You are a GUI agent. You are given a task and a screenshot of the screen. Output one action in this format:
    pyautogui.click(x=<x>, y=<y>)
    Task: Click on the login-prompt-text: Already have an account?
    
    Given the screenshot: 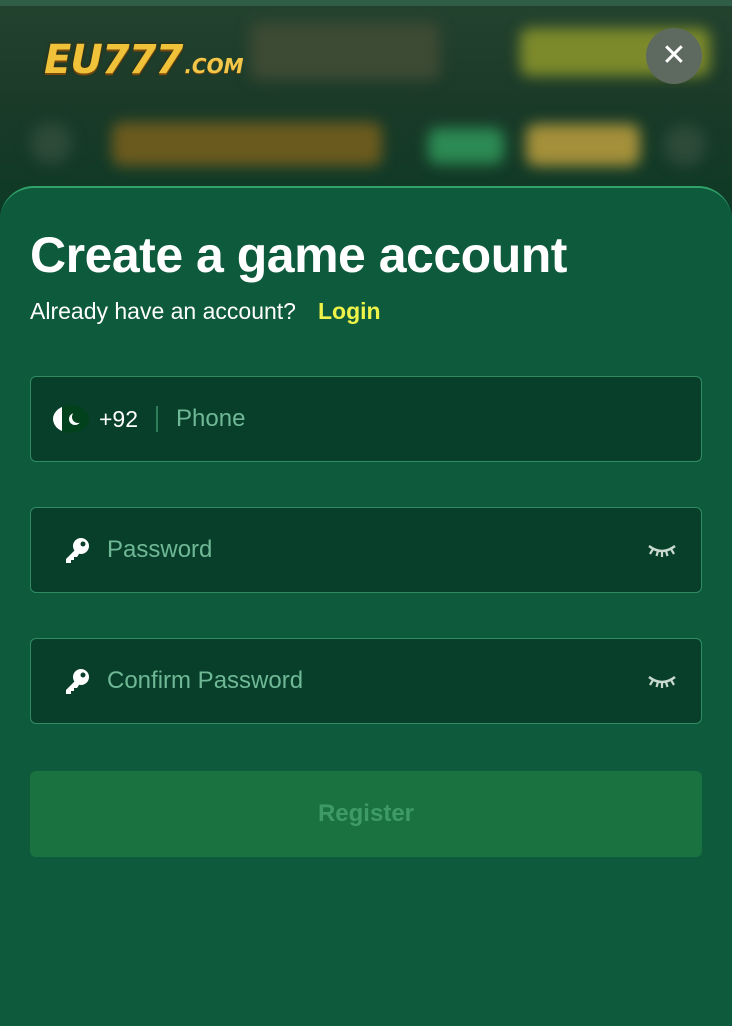 What is the action you would take?
    pyautogui.click(x=163, y=311)
    